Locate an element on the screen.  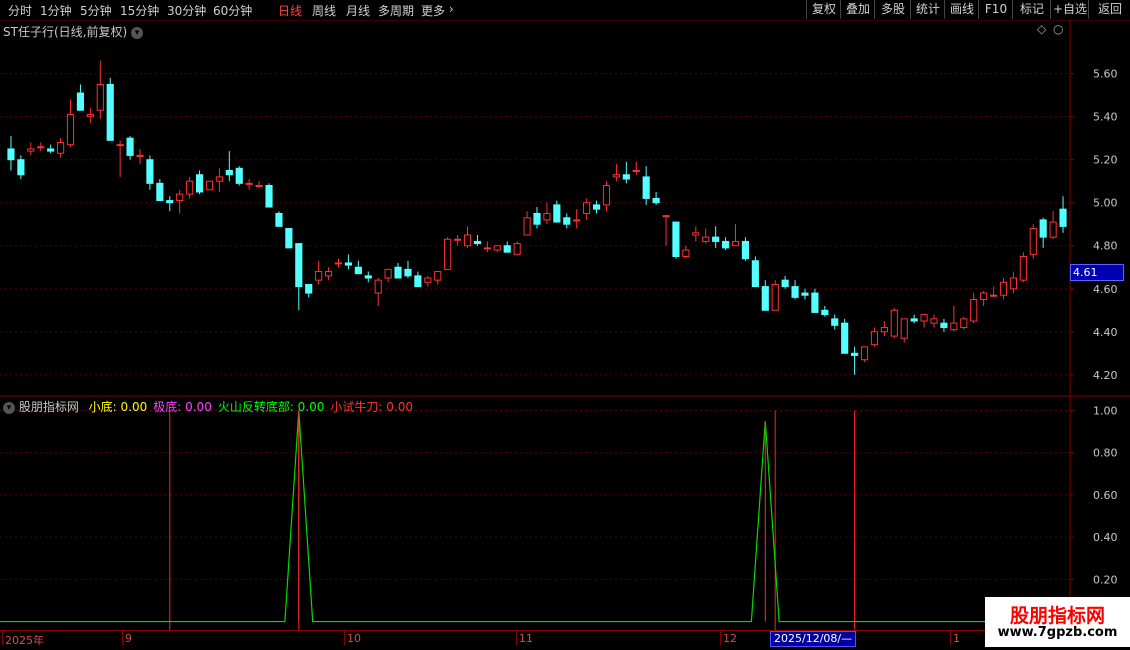
watermark-url: www.7gpzb.com is located at coordinates (1057, 632).